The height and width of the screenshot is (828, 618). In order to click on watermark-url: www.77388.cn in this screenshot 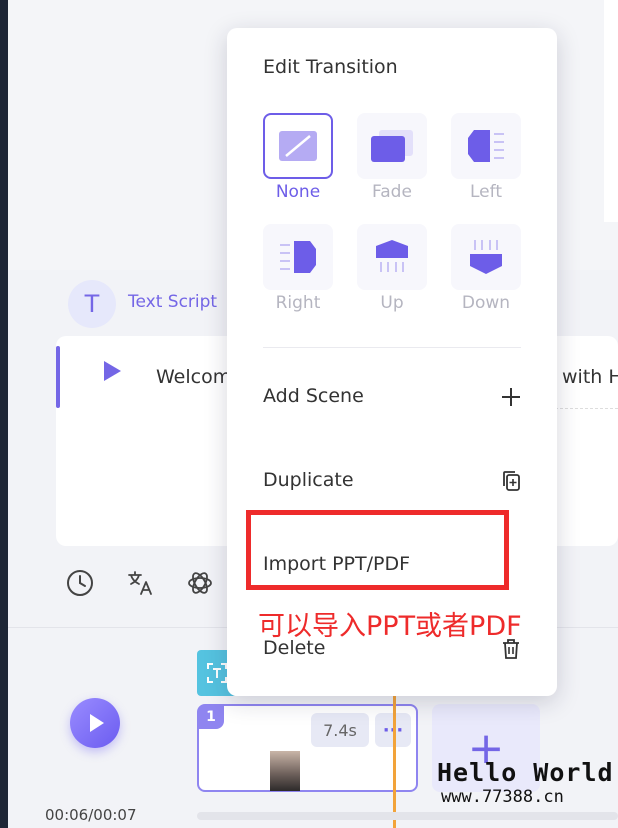, I will do `click(502, 797)`.